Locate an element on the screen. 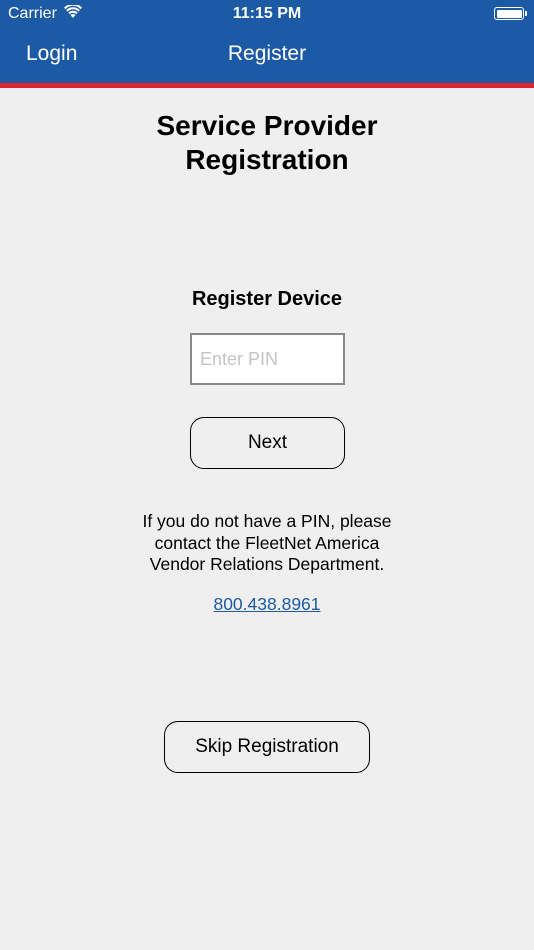 The image size is (534, 950). register-device-heading: Register Device is located at coordinates (267, 299).